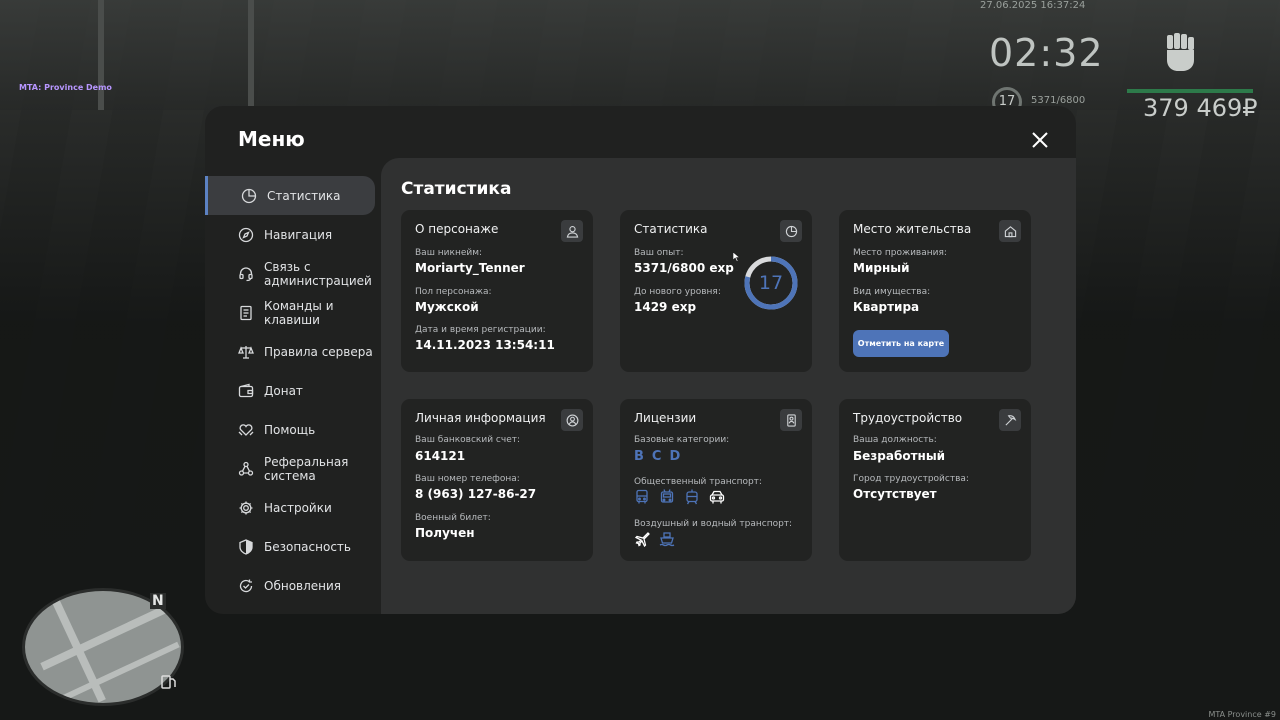 This screenshot has width=1280, height=720. What do you see at coordinates (895, 440) in the screenshot?
I see `position-label: Ваша должность:` at bounding box center [895, 440].